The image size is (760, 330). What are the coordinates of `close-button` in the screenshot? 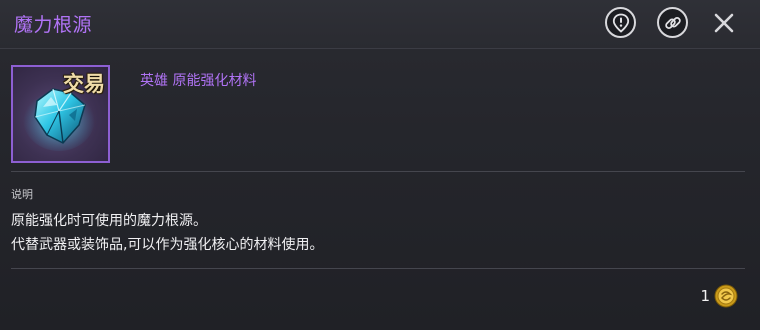 It's located at (724, 23).